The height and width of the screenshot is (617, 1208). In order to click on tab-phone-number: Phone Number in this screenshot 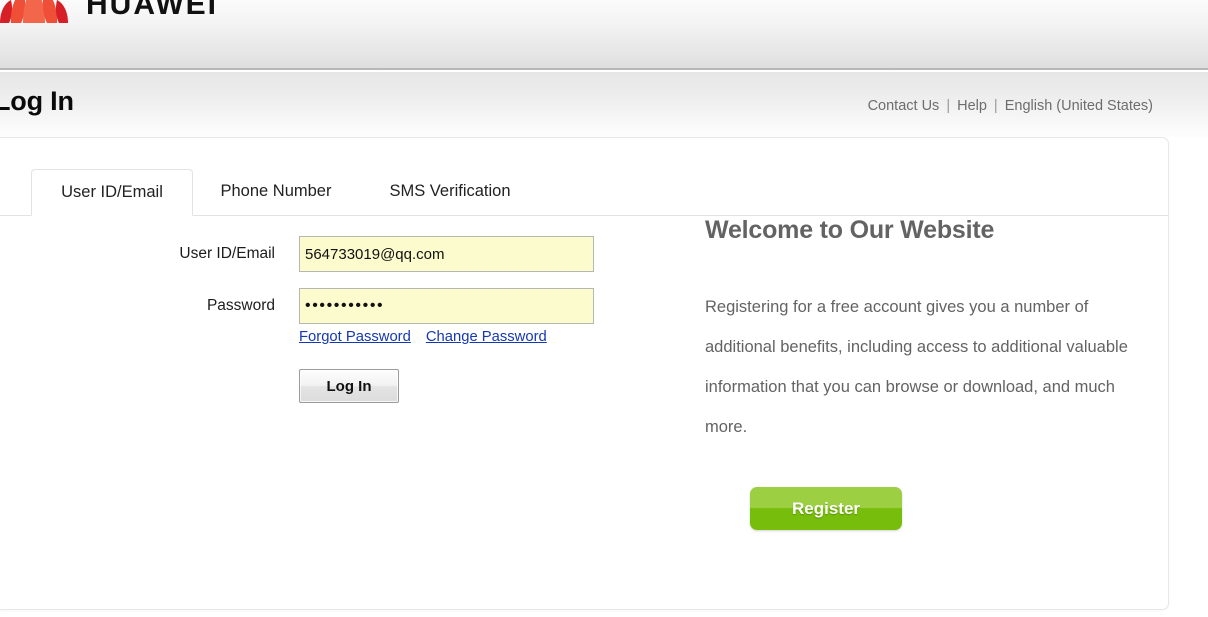, I will do `click(276, 192)`.